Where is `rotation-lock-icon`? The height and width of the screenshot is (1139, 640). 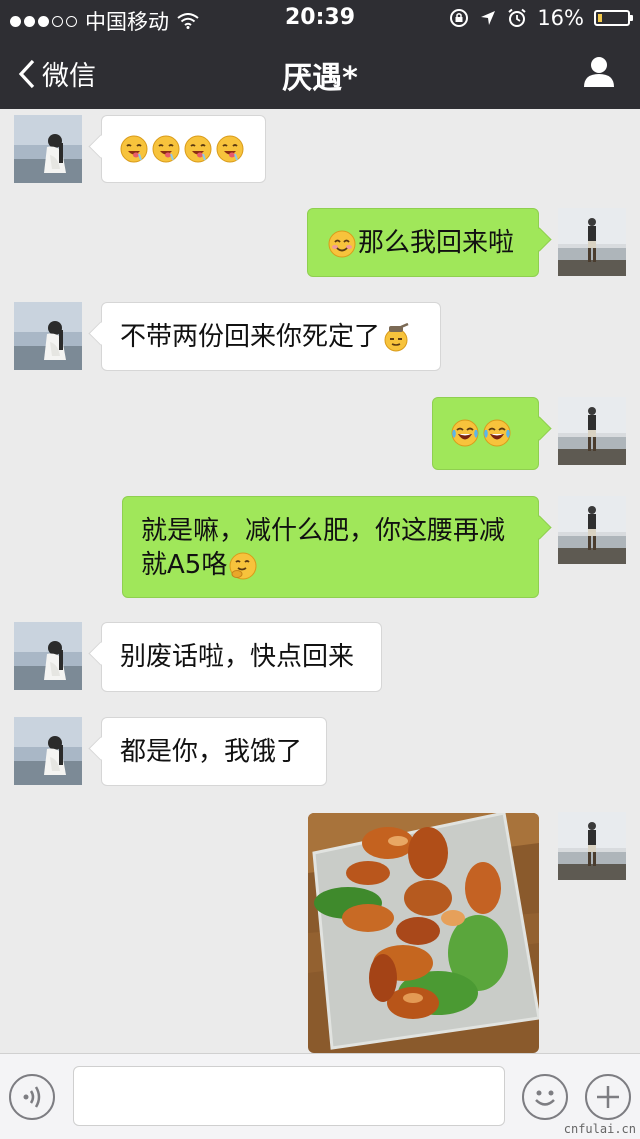
rotation-lock-icon is located at coordinates (459, 18).